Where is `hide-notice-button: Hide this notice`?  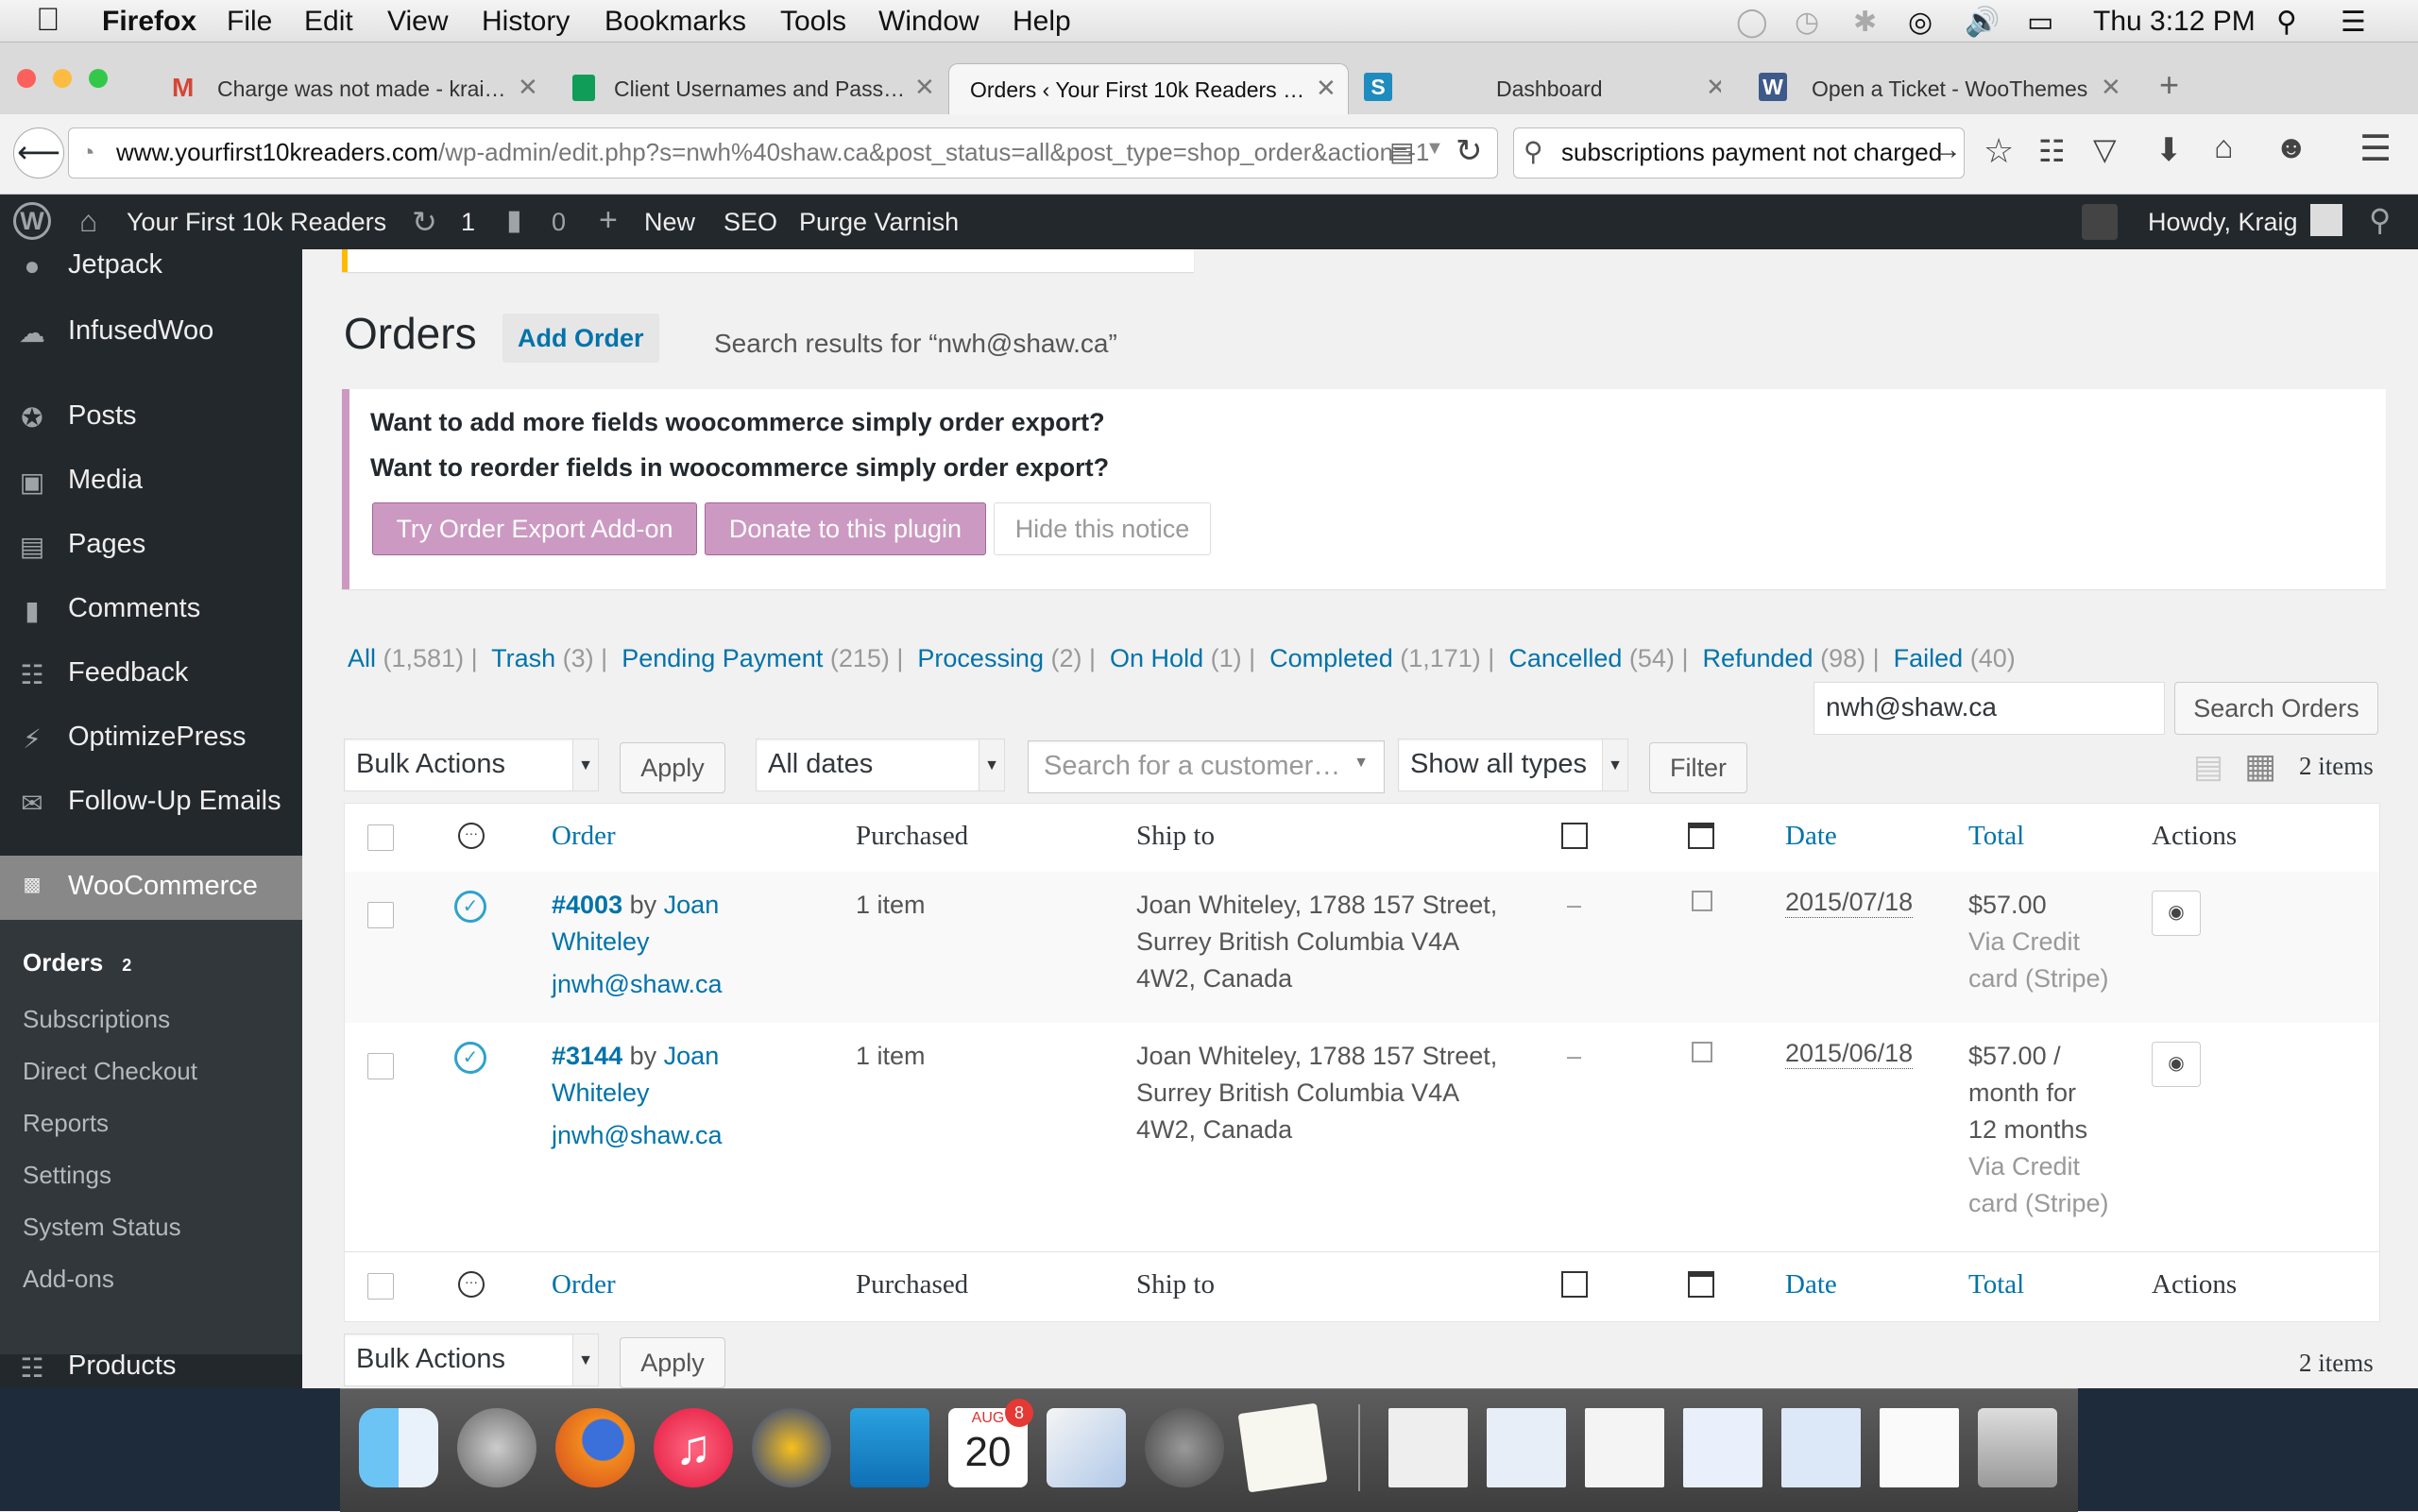
hide-notice-button: Hide this notice is located at coordinates (1102, 528).